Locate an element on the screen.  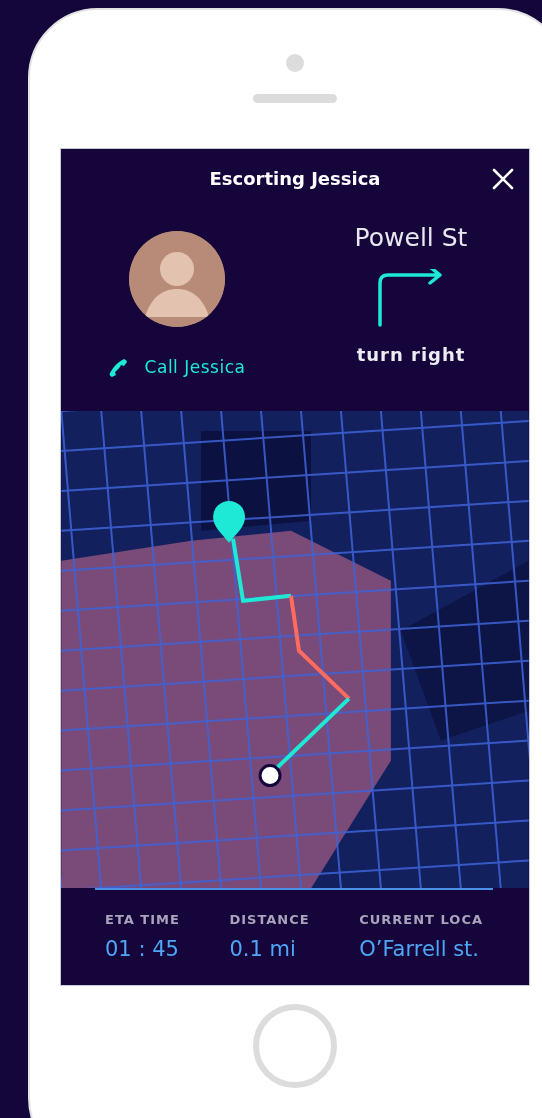
screen-title: Escorting Jessica is located at coordinates (295, 178).